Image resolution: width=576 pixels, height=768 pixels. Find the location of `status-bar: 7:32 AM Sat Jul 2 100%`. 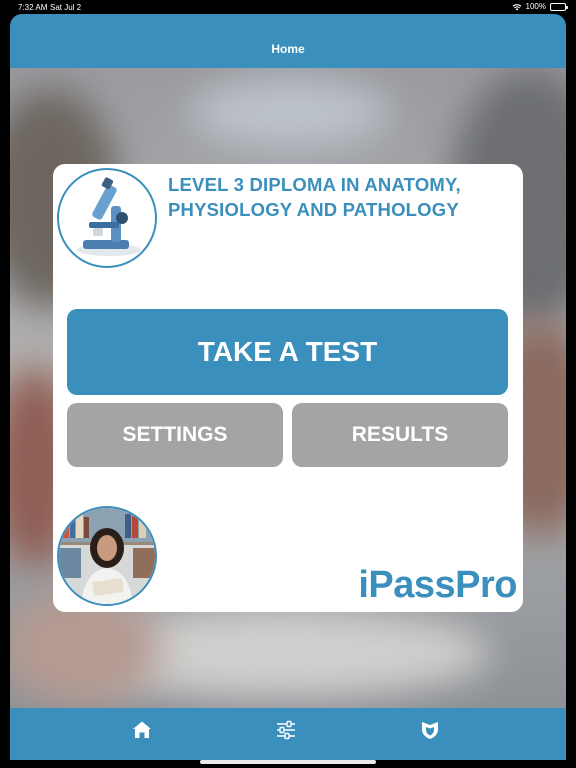

status-bar: 7:32 AM Sat Jul 2 100% is located at coordinates (288, 7).